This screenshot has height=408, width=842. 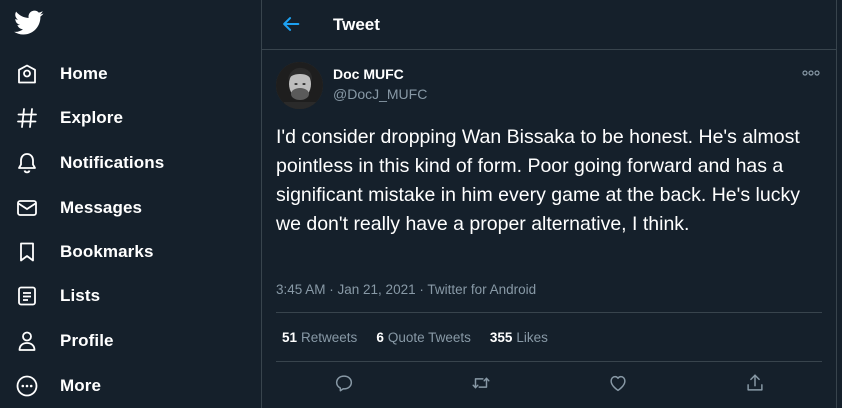 I want to click on quote-tweets-count: 6, so click(x=380, y=337).